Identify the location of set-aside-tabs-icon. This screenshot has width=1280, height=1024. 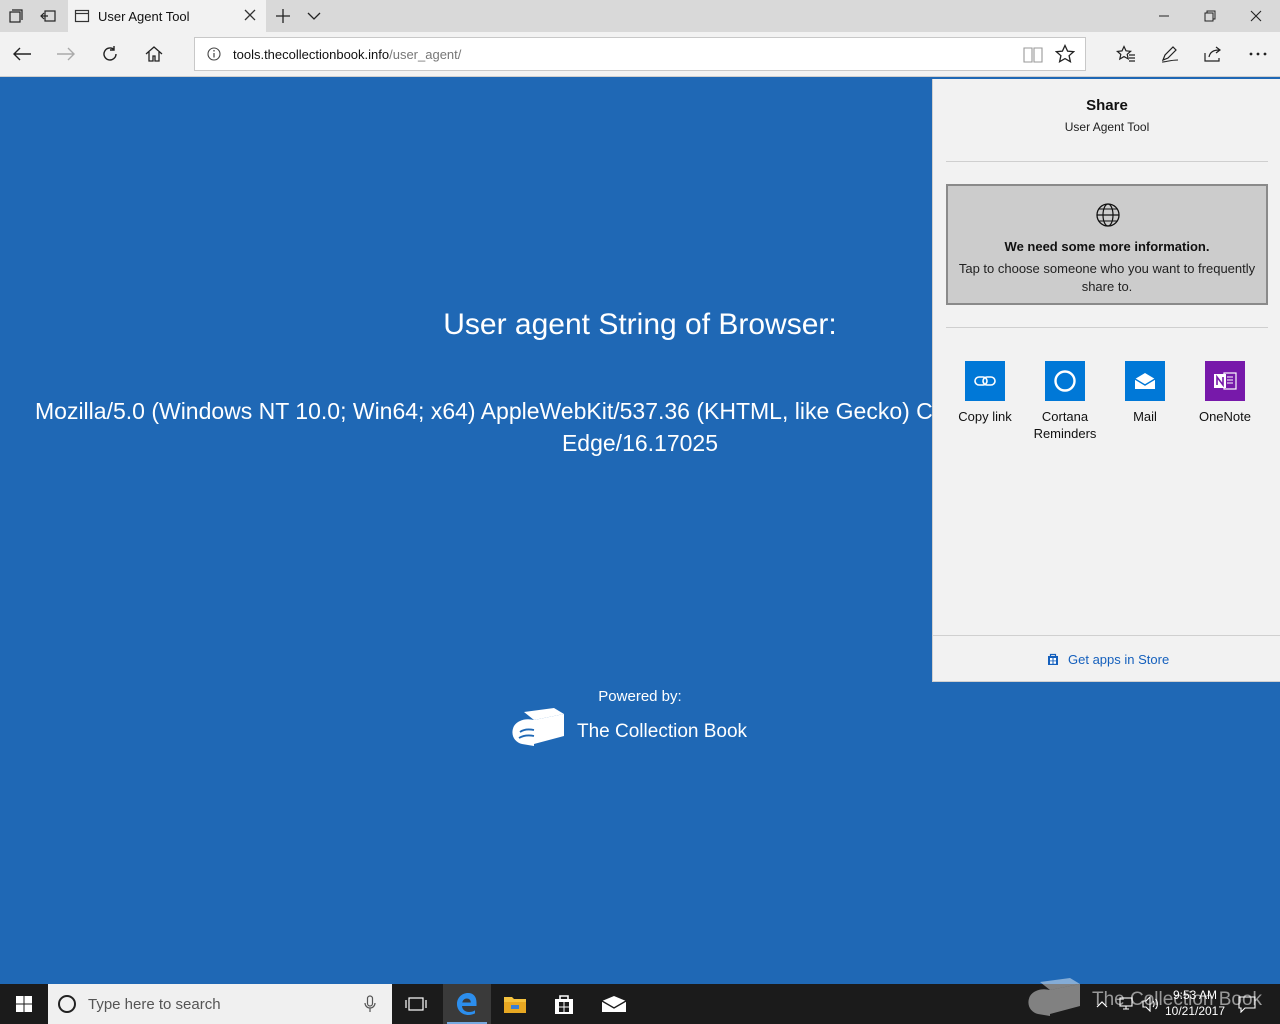
(48, 16).